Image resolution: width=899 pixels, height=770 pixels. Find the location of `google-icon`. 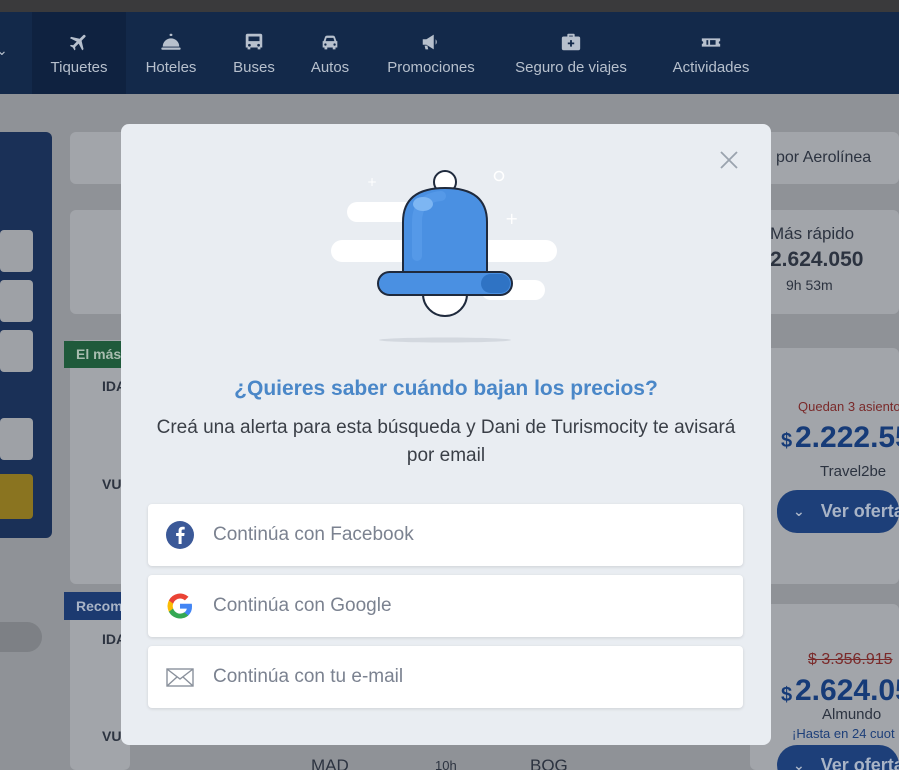

google-icon is located at coordinates (180, 606).